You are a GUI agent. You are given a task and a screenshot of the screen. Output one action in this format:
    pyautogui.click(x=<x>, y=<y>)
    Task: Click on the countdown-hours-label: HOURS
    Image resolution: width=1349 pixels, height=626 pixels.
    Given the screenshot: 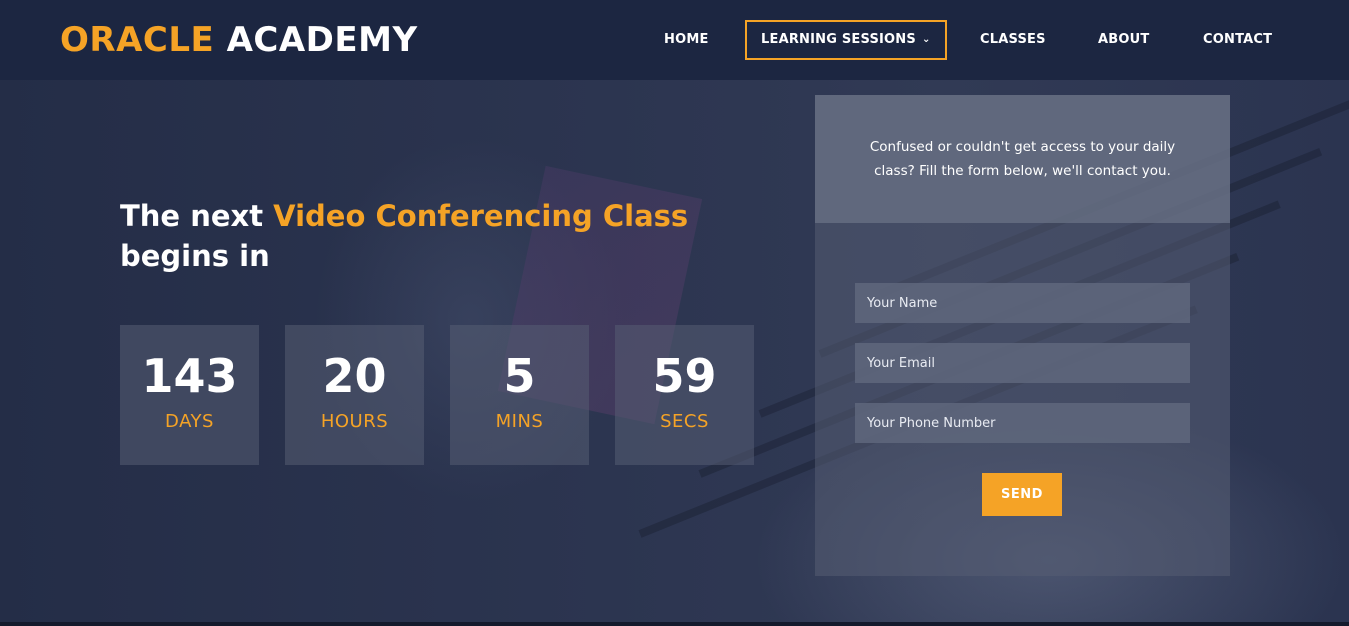 What is the action you would take?
    pyautogui.click(x=354, y=421)
    